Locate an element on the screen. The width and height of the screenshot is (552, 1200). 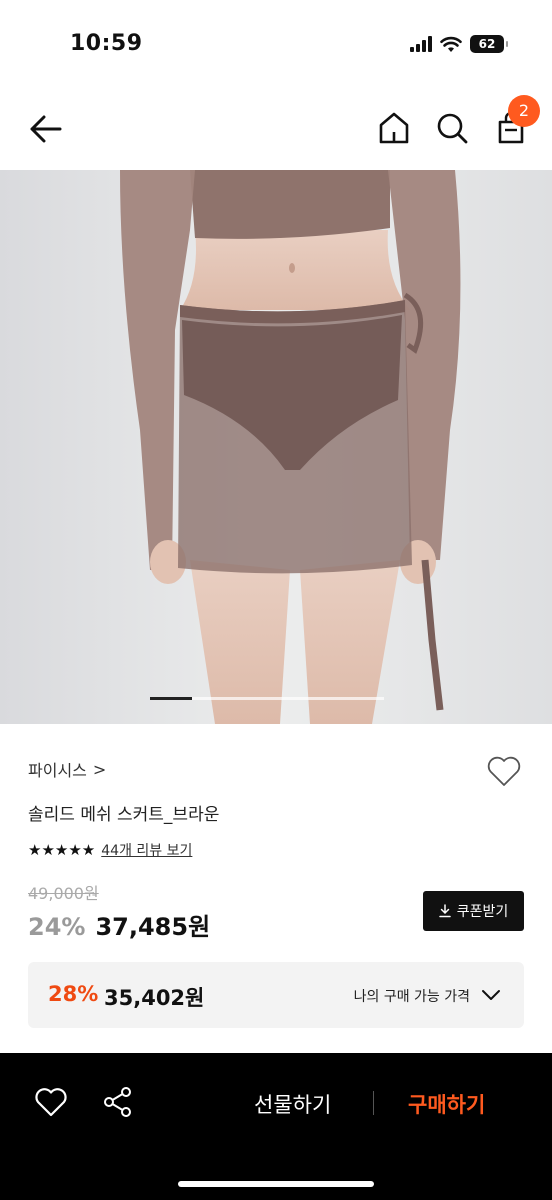
coupon-label: 쿠폰받기 is located at coordinates (482, 912).